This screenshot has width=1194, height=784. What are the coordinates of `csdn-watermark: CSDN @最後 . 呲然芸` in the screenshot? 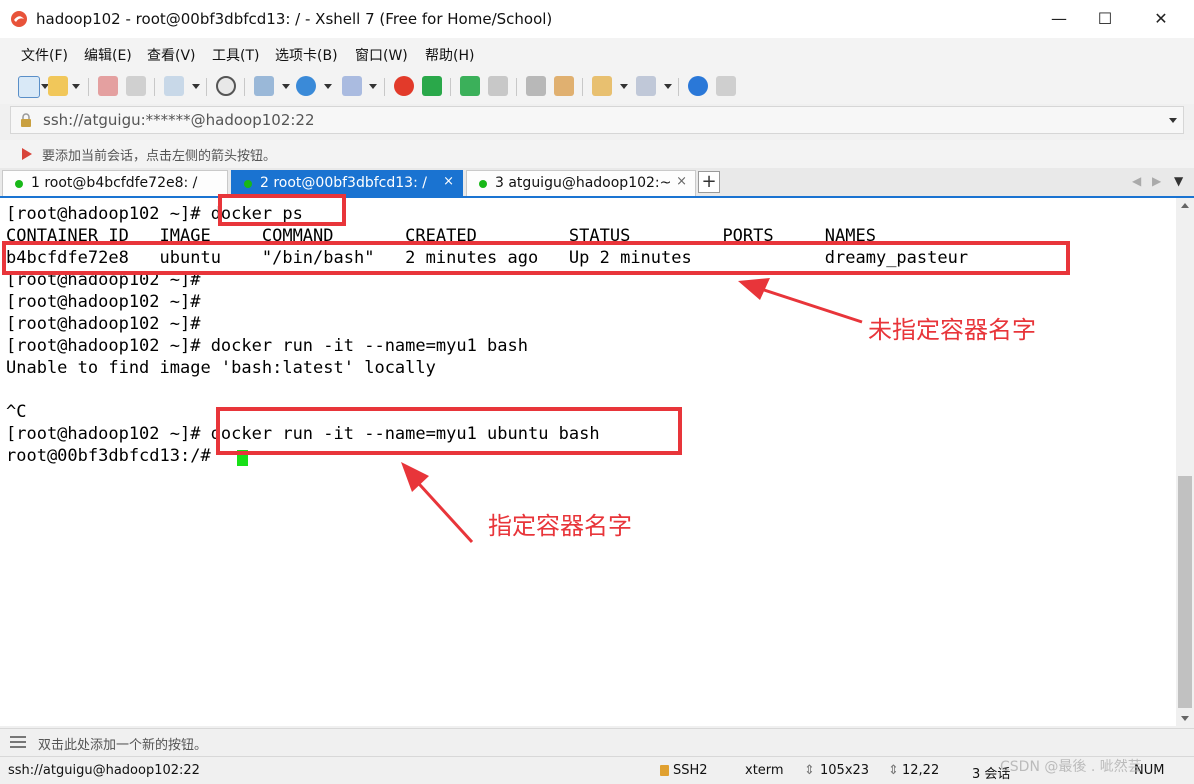 It's located at (1071, 767).